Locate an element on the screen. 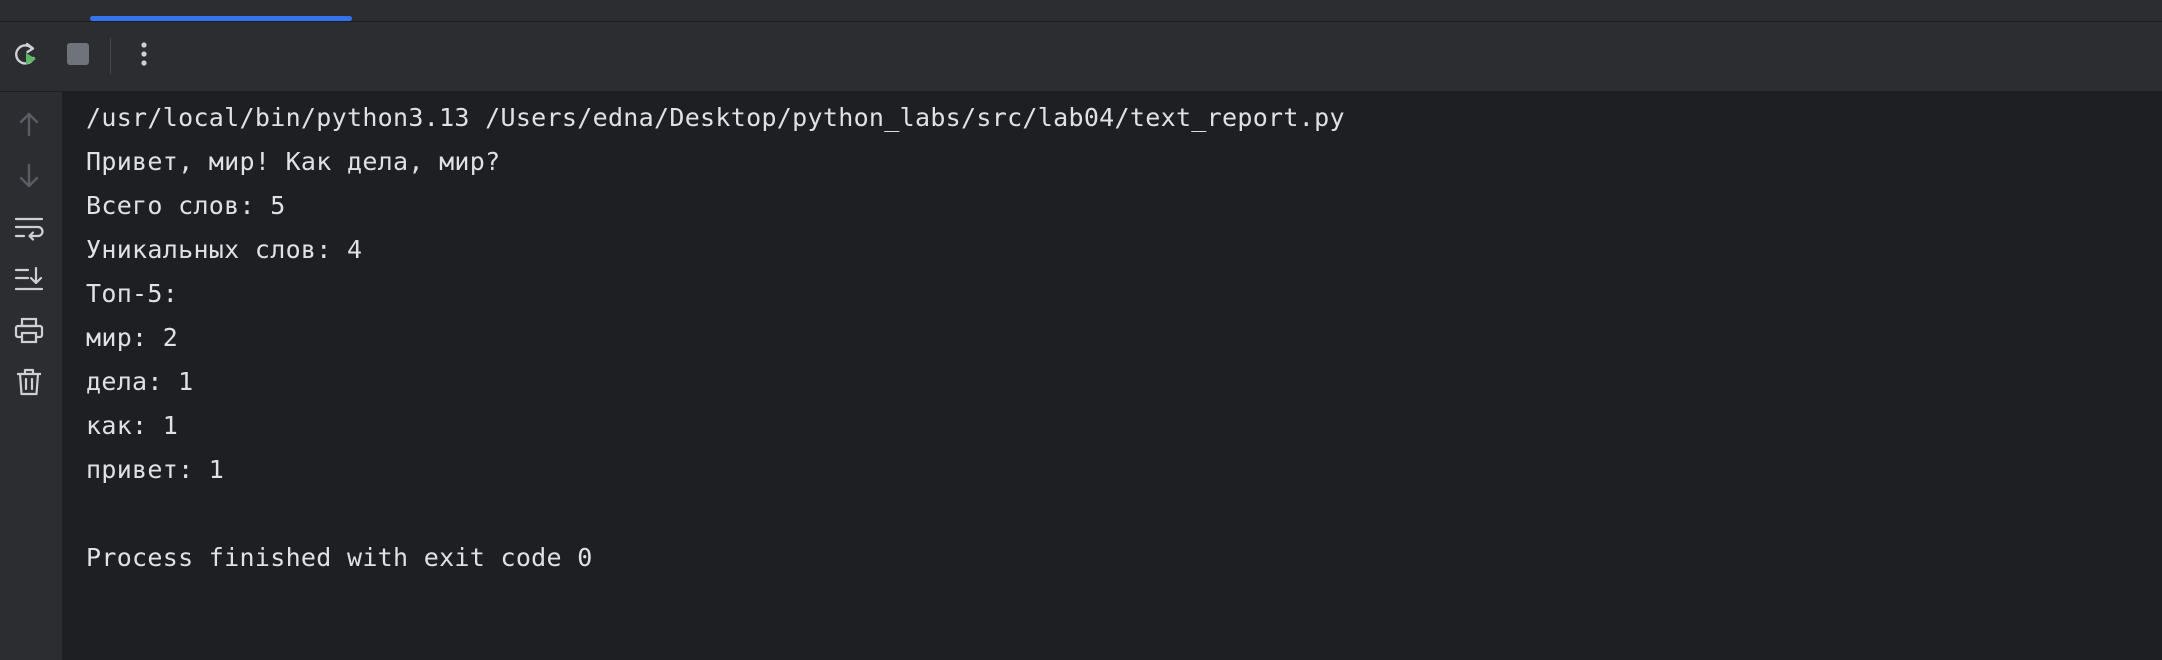 This screenshot has height=660, width=2162. soft-wrap-button is located at coordinates (29, 230).